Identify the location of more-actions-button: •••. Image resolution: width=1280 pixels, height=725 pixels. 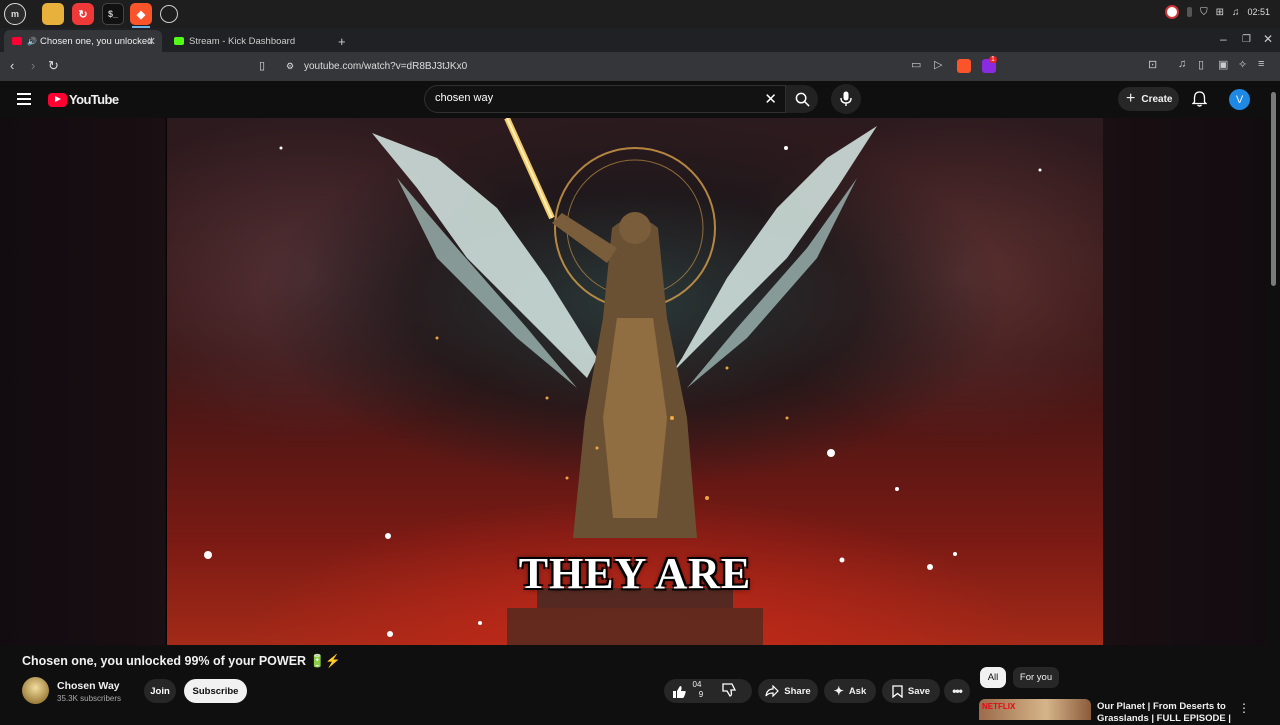
(957, 691).